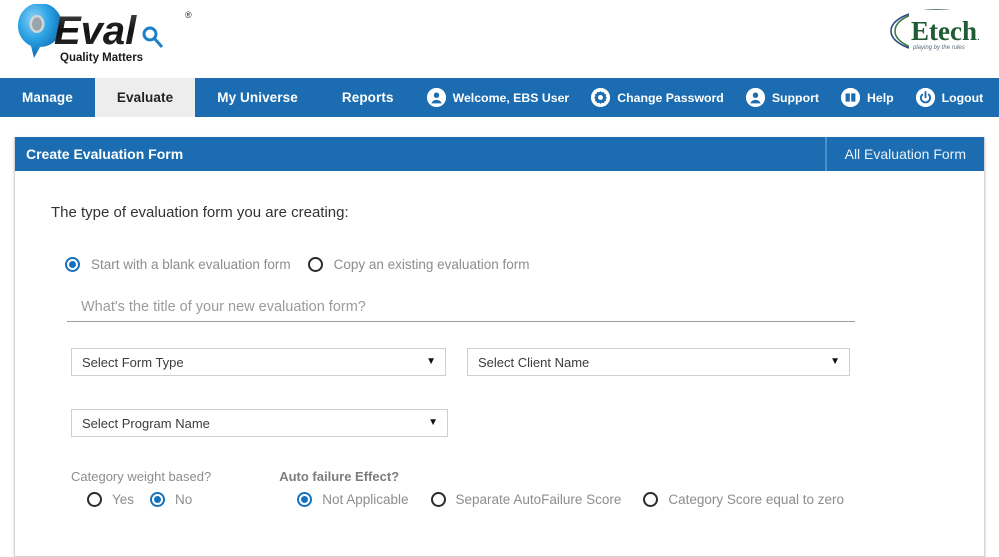 The image size is (999, 557). I want to click on panel-title: Create Evaluation Form, so click(105, 154).